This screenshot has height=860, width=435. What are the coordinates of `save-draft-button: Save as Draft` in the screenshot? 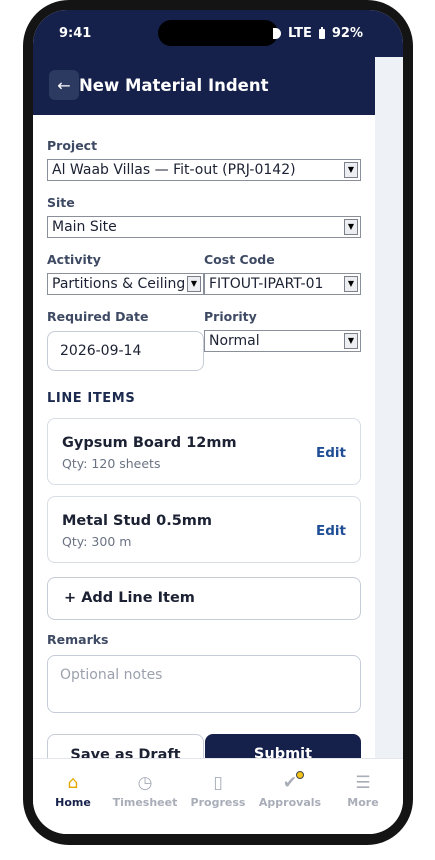 It's located at (125, 746).